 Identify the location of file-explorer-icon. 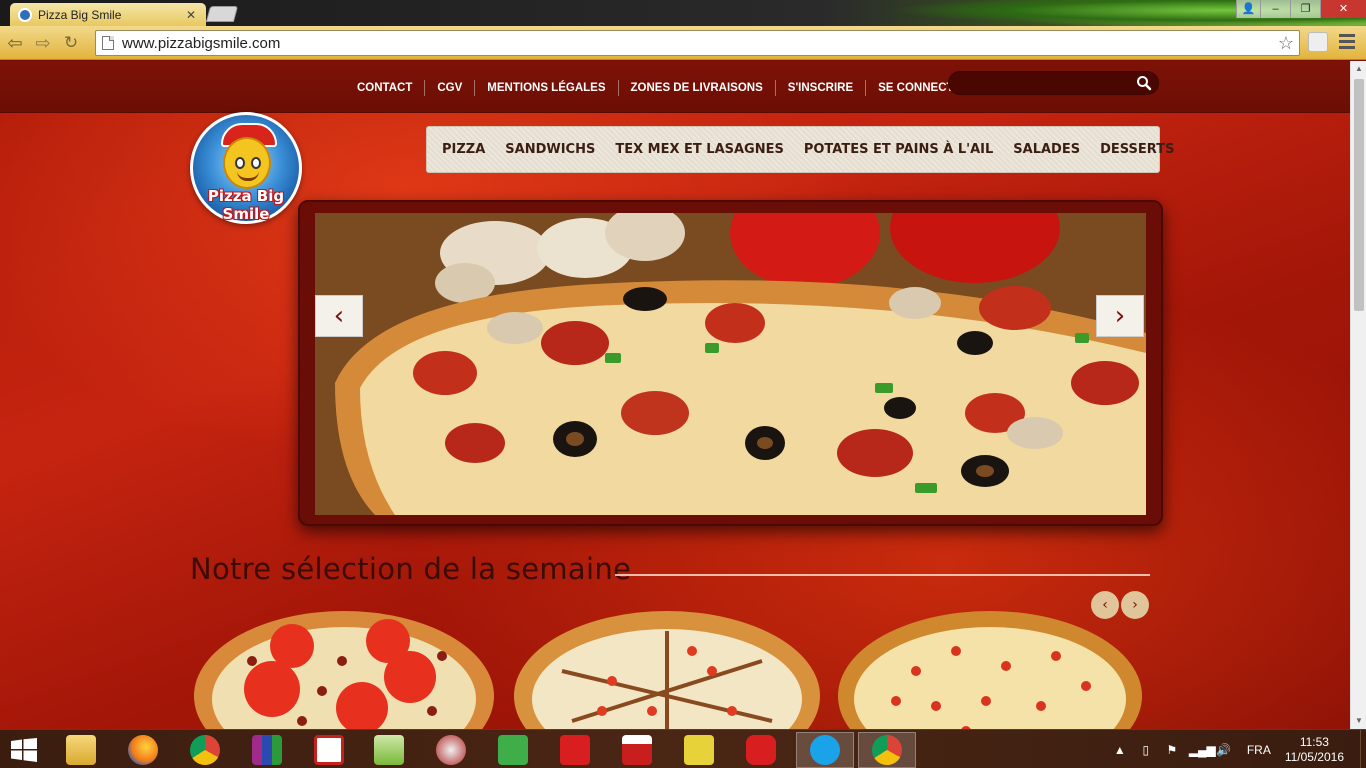
(81, 750).